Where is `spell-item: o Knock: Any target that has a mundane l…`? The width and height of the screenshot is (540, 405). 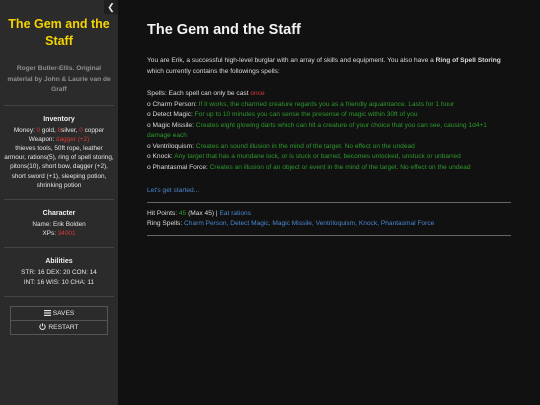
spell-item: o Knock: Any target that has a mundane l… is located at coordinates (329, 157).